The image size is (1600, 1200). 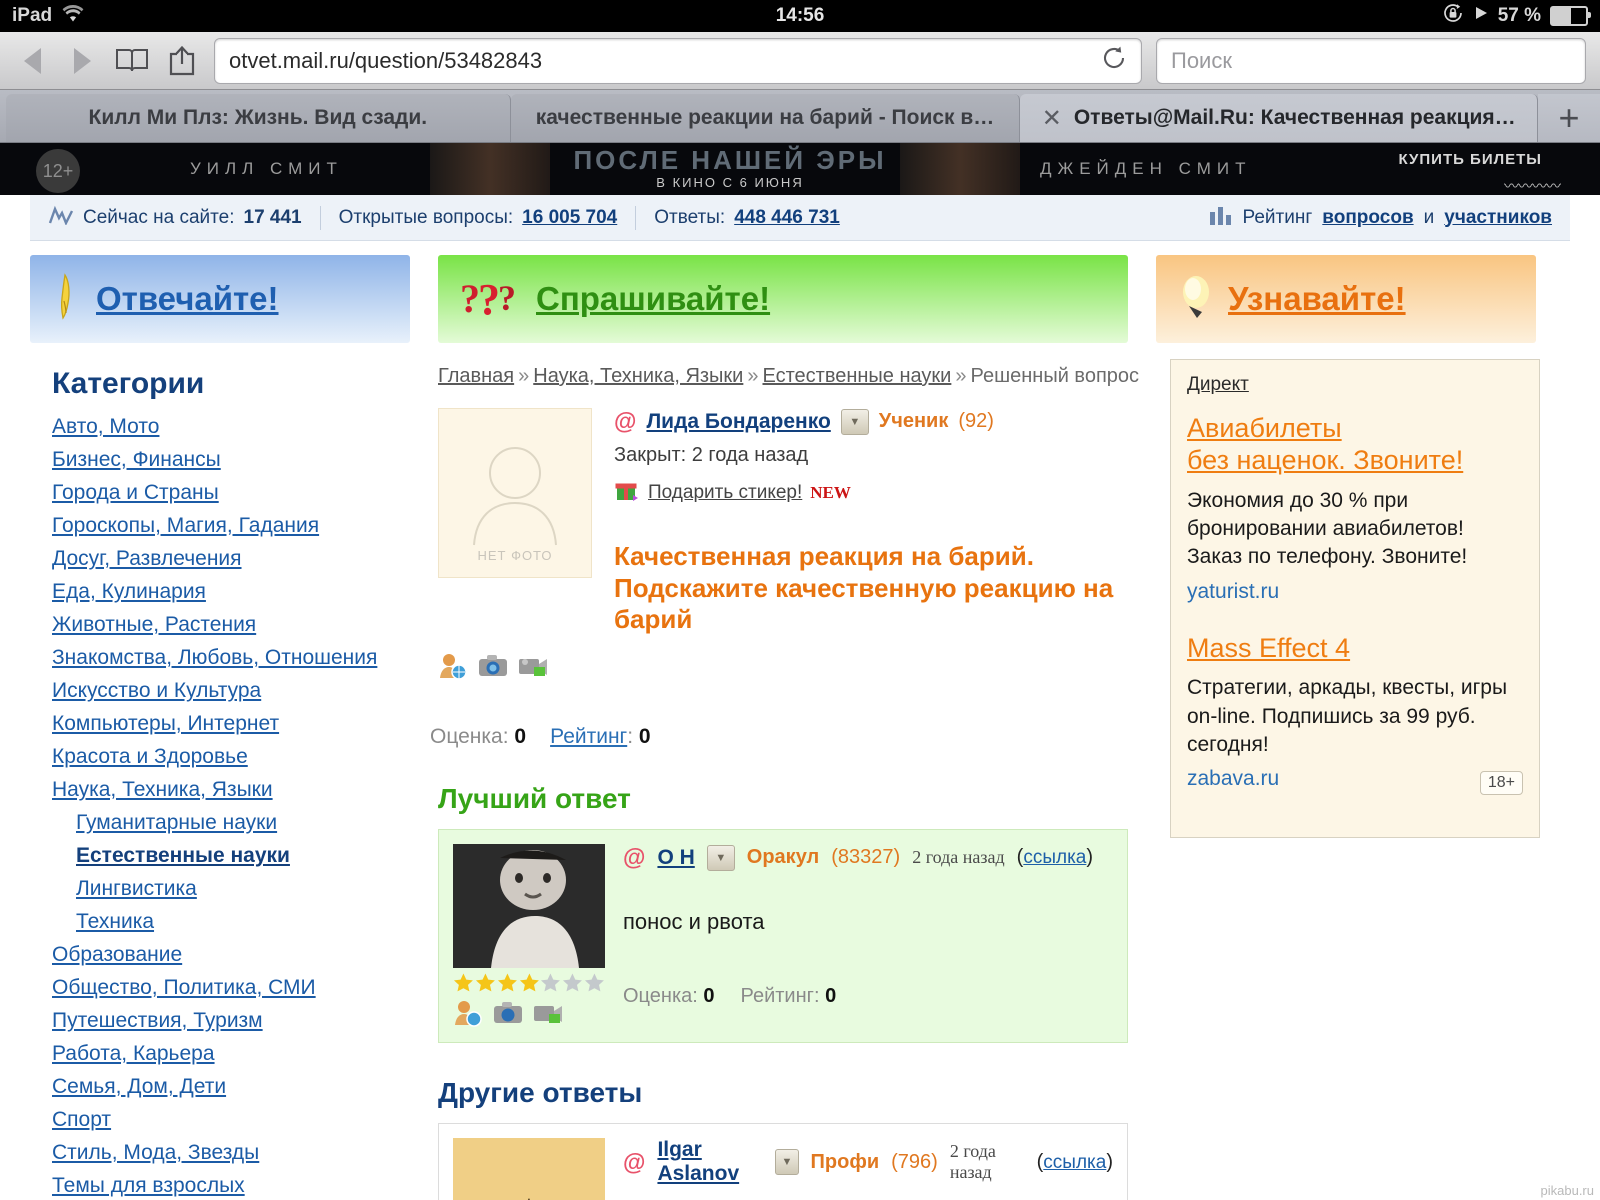 I want to click on sidebar-item-1: Бизнес, Финансы, so click(x=241, y=460).